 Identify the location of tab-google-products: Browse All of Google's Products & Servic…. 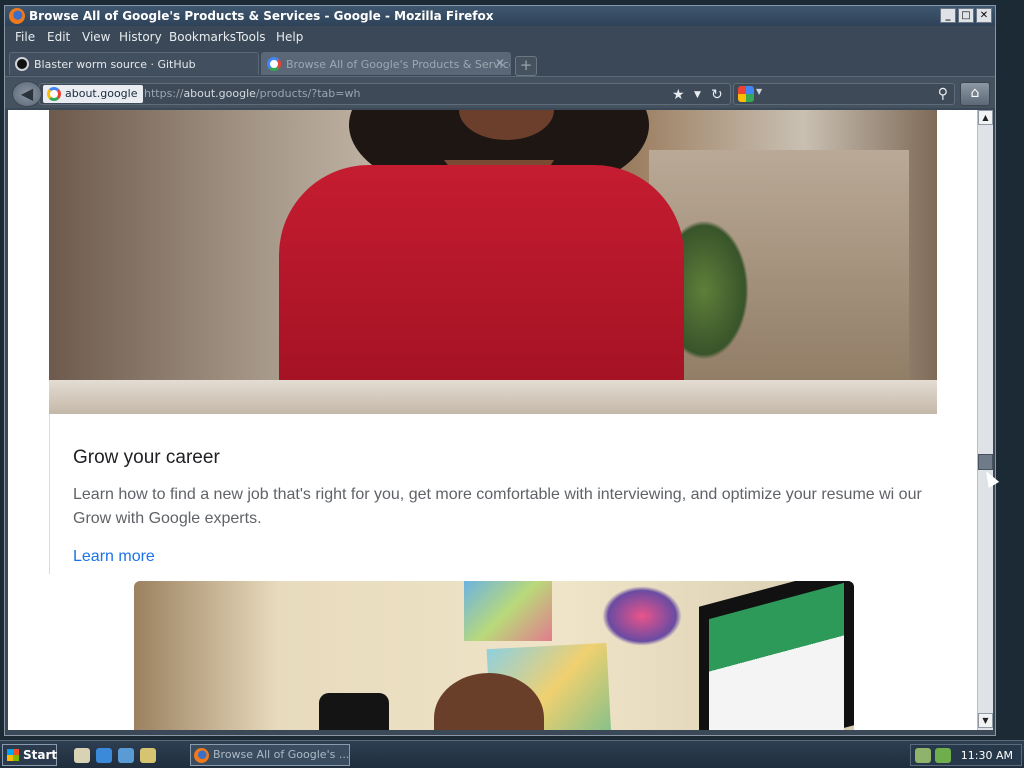
(386, 63).